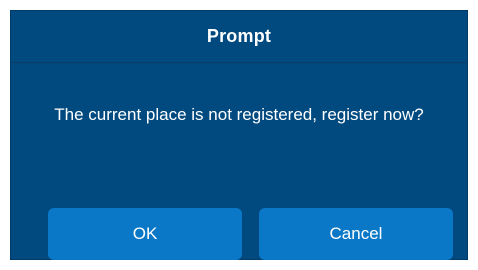 This screenshot has width=478, height=270. I want to click on ok-button: OK, so click(145, 234).